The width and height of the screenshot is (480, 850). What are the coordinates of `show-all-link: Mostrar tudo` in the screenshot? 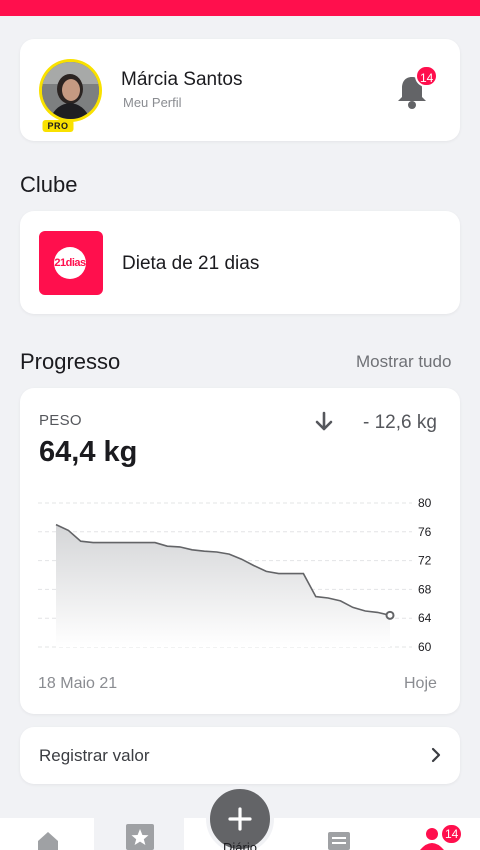 It's located at (403, 362).